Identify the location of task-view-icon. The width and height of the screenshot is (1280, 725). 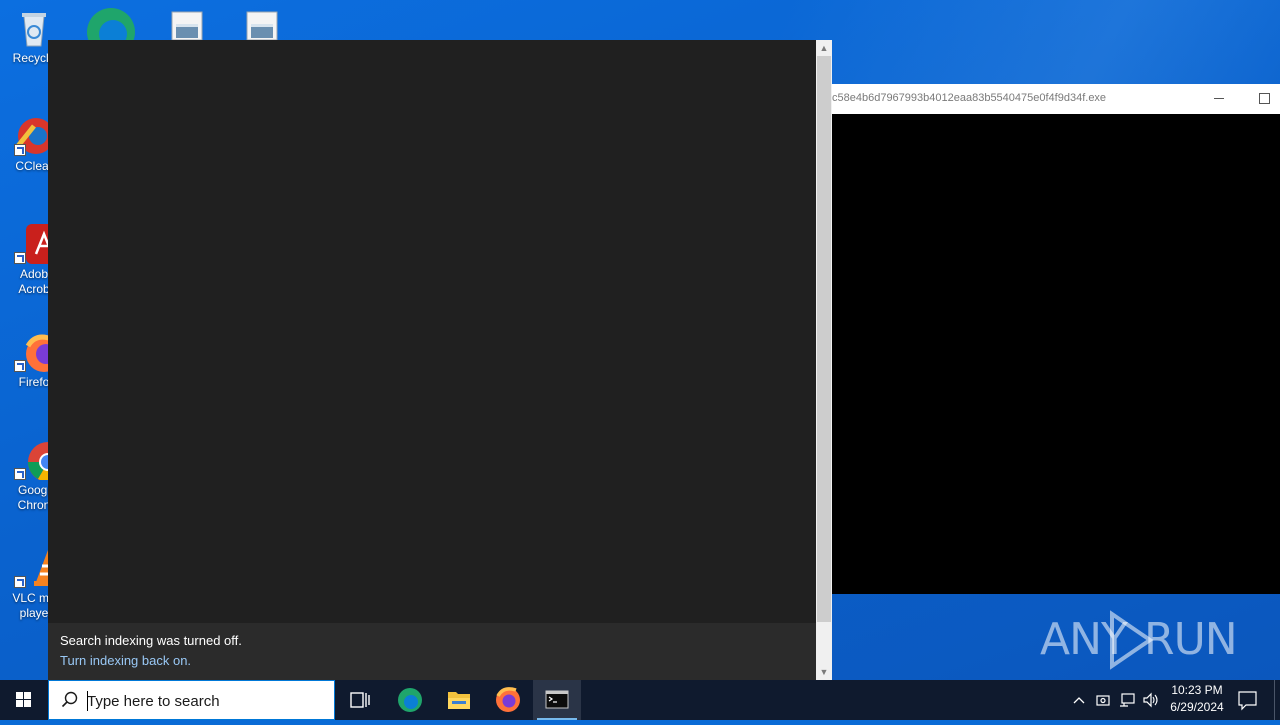
(360, 700).